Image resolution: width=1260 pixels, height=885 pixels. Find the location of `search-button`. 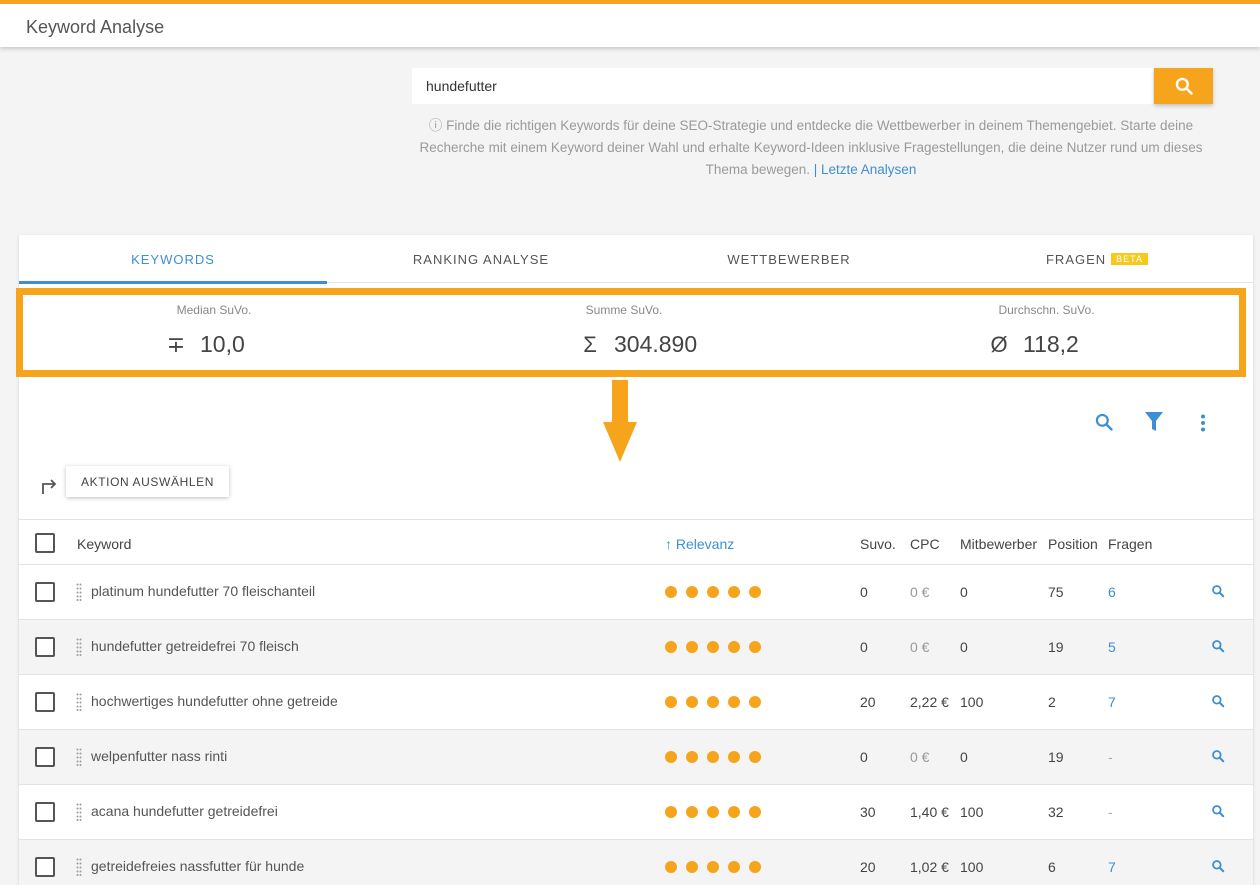

search-button is located at coordinates (1183, 86).